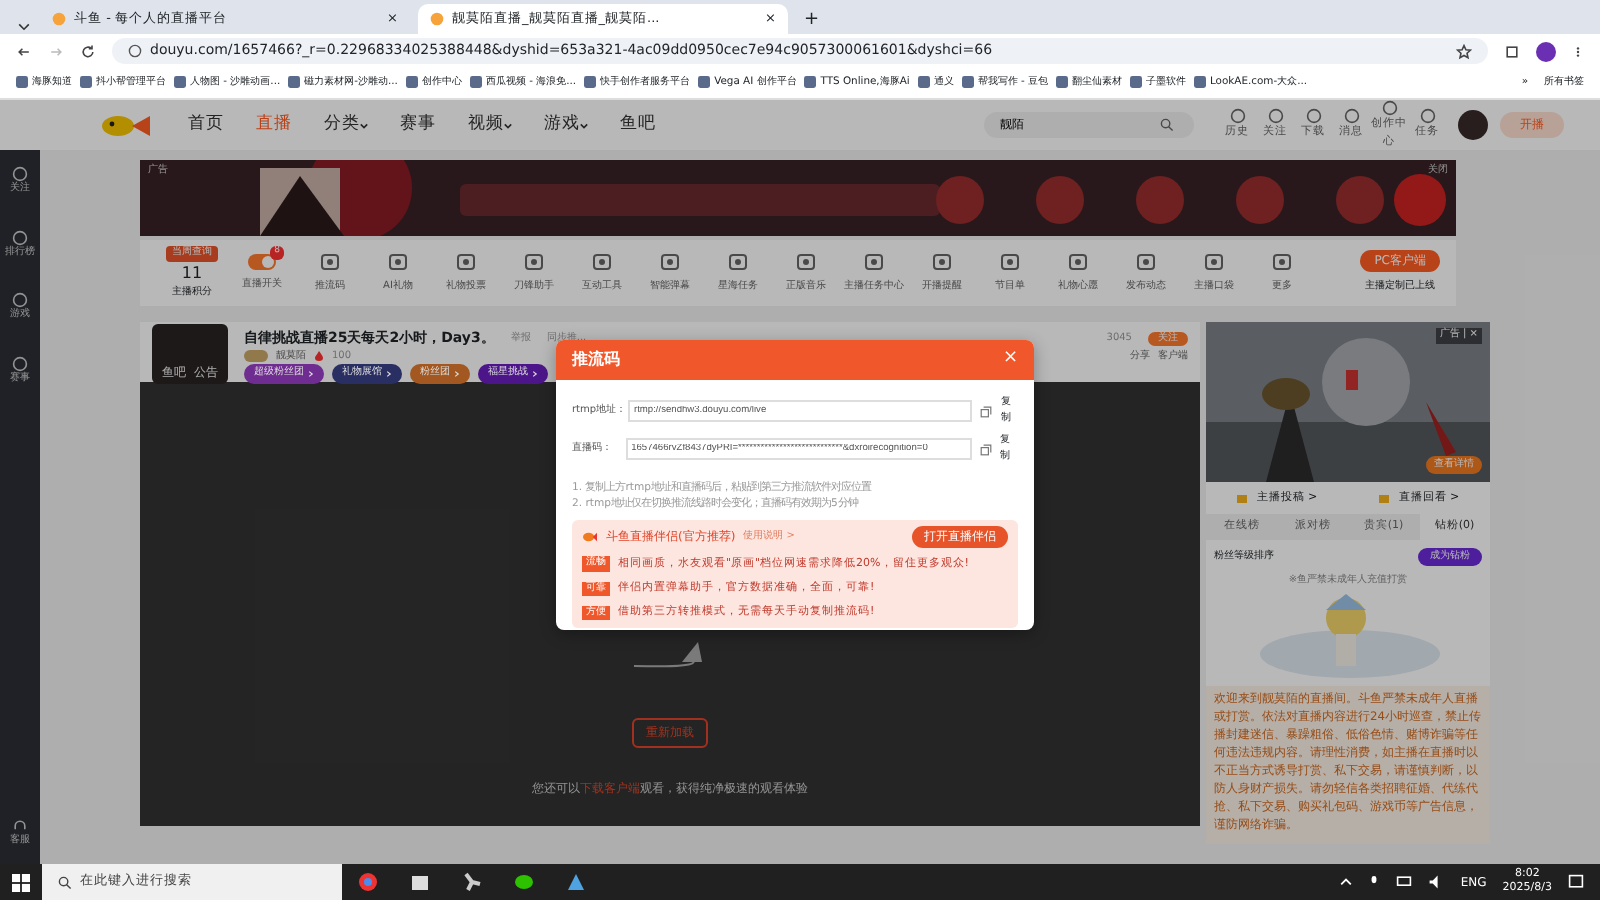  I want to click on score-value: 11, so click(192, 273).